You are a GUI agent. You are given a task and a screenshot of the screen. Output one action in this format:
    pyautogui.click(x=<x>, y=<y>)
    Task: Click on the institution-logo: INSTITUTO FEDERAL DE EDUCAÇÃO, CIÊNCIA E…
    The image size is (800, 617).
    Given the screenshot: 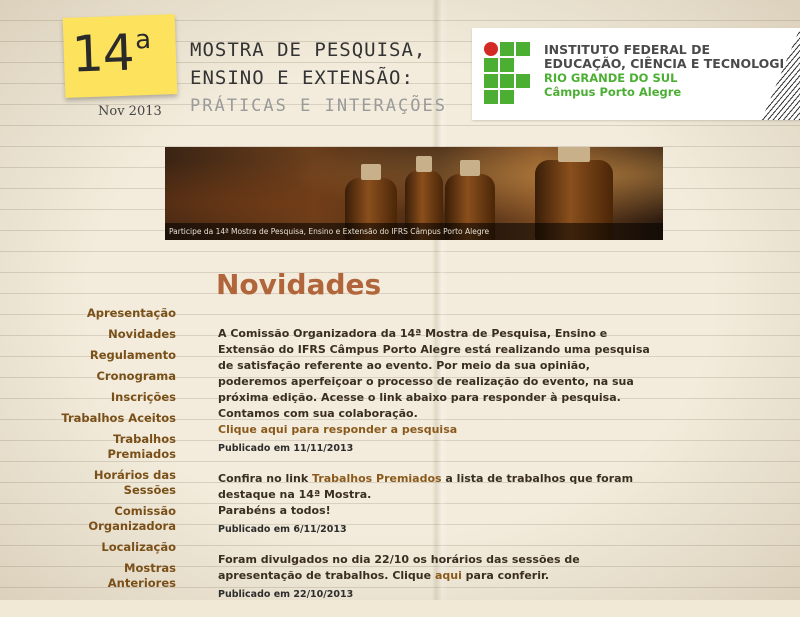 What is the action you would take?
    pyautogui.click(x=636, y=74)
    